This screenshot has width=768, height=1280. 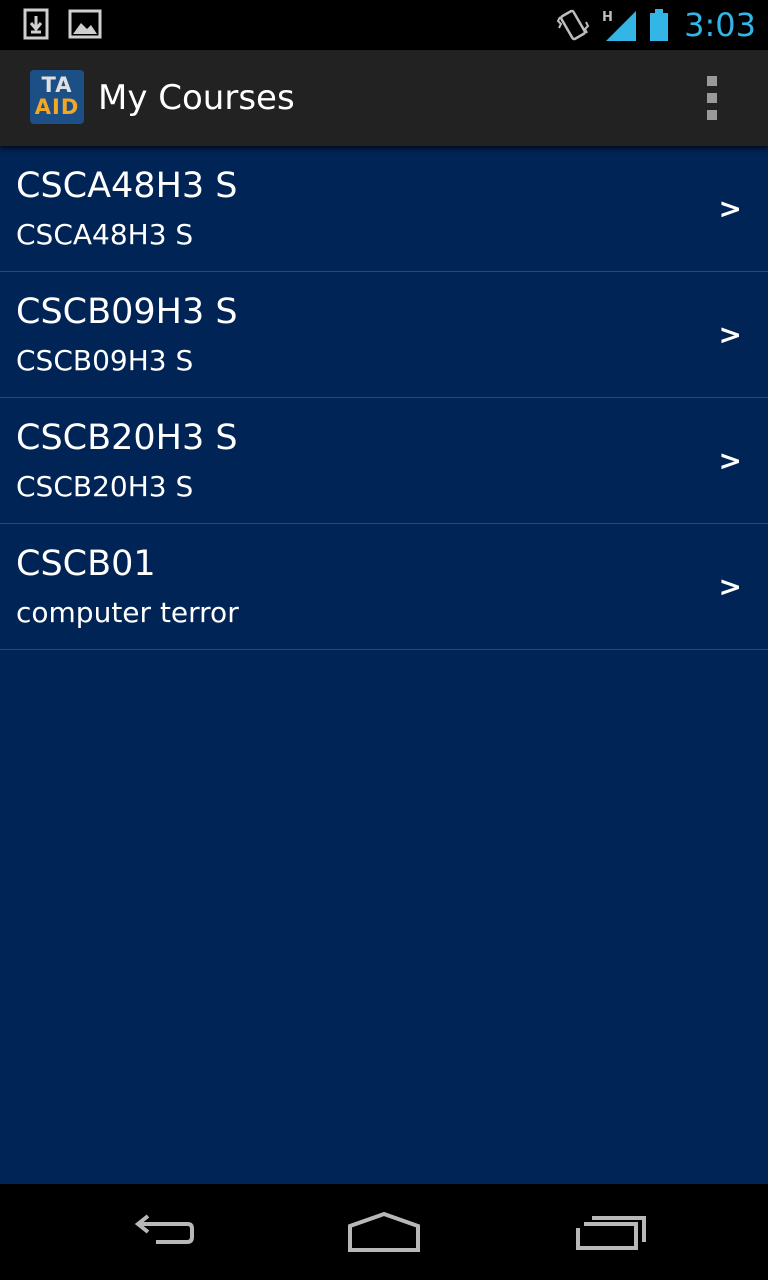 What do you see at coordinates (384, 587) in the screenshot?
I see `course-row: CSCB01 computer terror >` at bounding box center [384, 587].